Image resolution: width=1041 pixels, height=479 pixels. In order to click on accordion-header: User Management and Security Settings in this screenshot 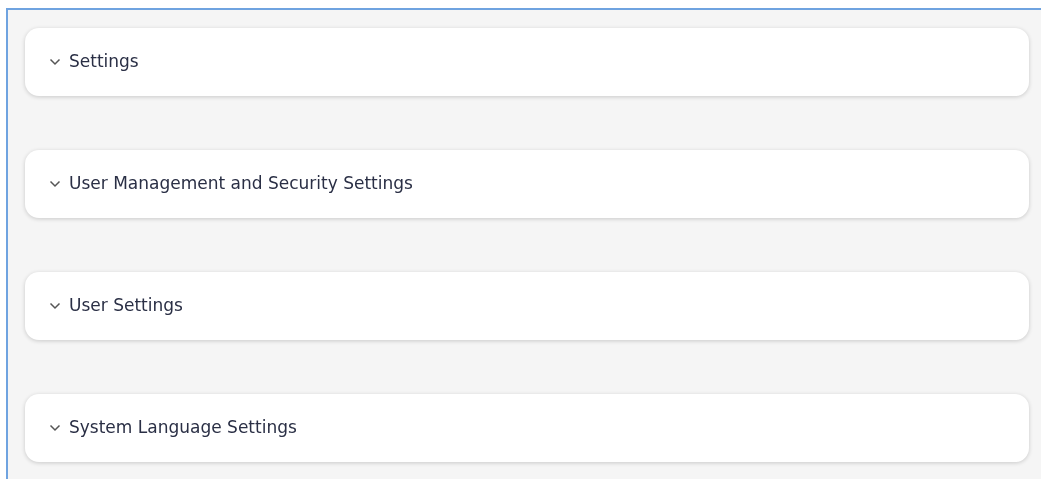, I will do `click(527, 184)`.